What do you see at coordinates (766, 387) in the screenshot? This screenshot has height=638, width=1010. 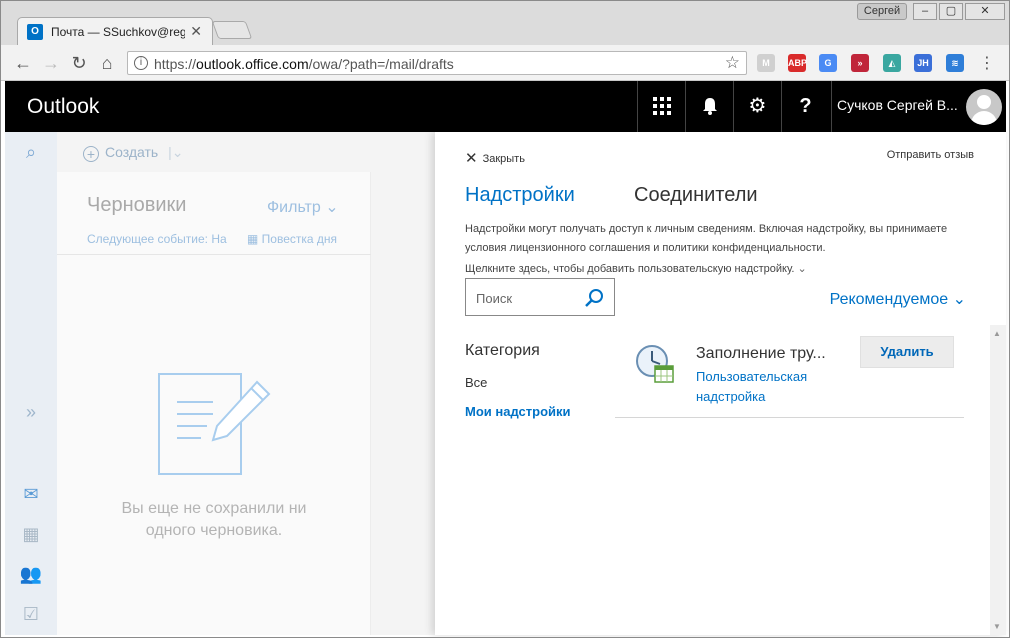 I see `addin-type-link: Пользовательская надстройка` at bounding box center [766, 387].